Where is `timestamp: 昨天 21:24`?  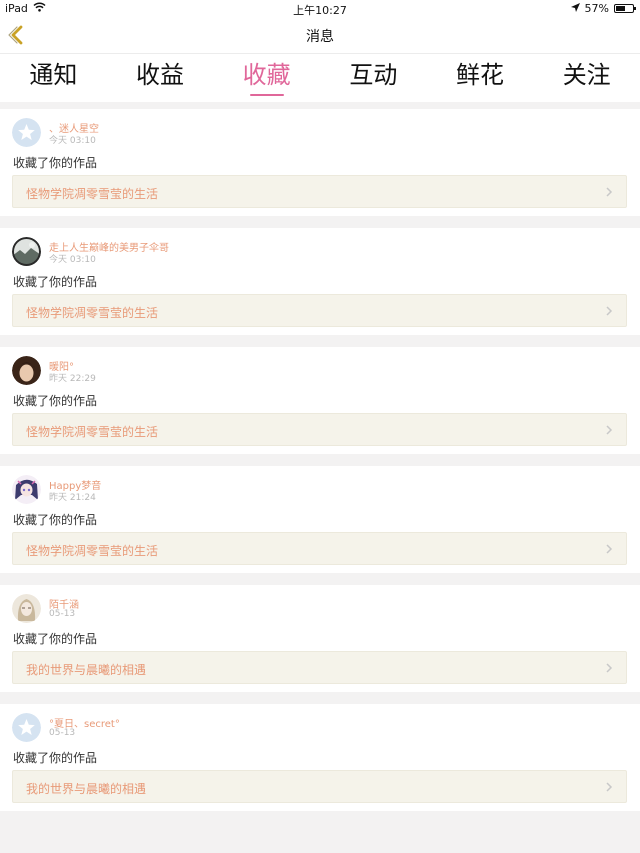
timestamp: 昨天 21:24 is located at coordinates (72, 498).